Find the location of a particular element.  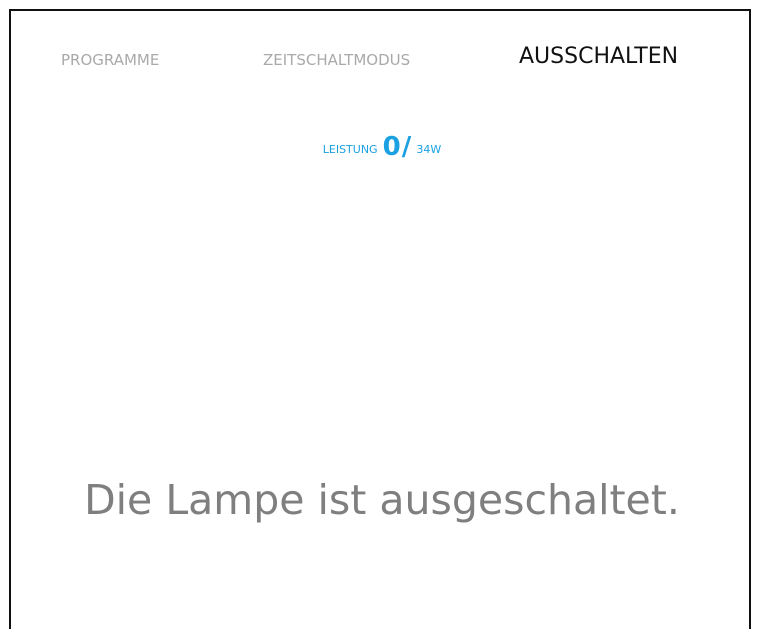

power-max-value: 34W is located at coordinates (429, 149).